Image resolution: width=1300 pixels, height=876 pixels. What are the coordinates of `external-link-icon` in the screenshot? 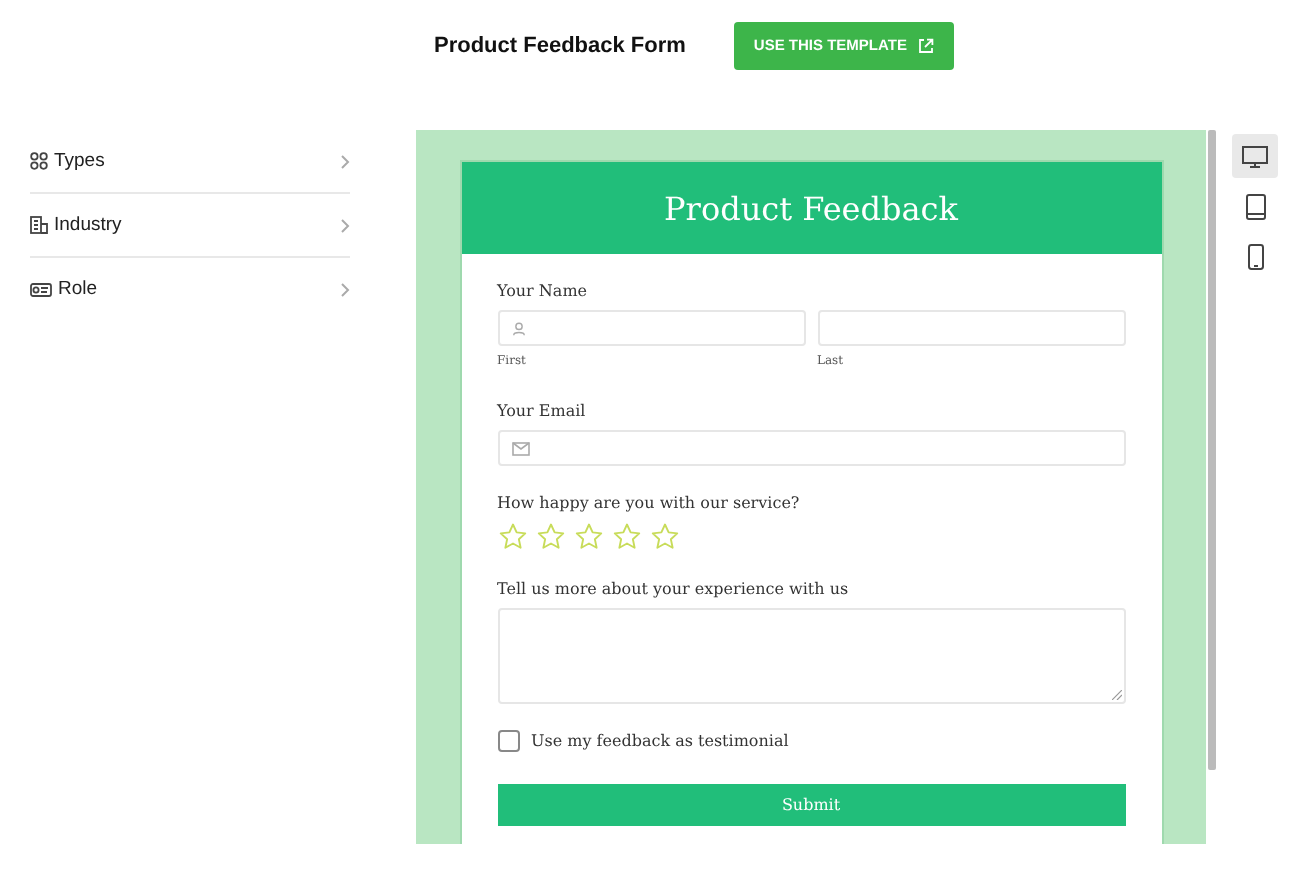 It's located at (926, 45).